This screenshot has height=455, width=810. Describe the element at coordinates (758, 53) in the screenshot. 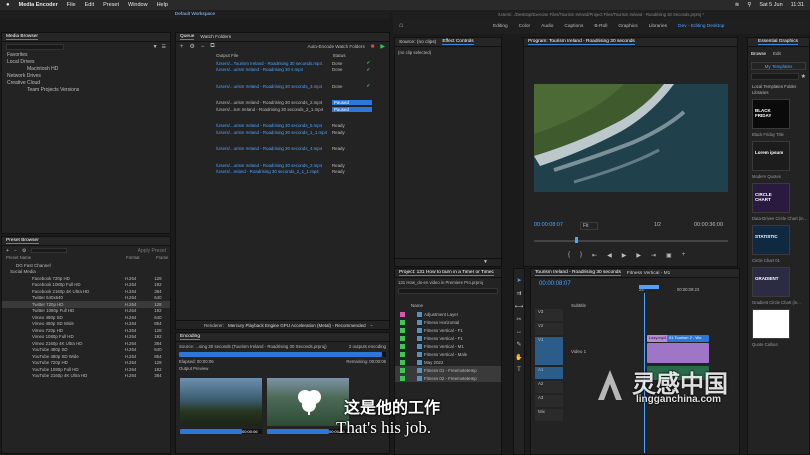

I see `tab-browse: Browse` at that location.